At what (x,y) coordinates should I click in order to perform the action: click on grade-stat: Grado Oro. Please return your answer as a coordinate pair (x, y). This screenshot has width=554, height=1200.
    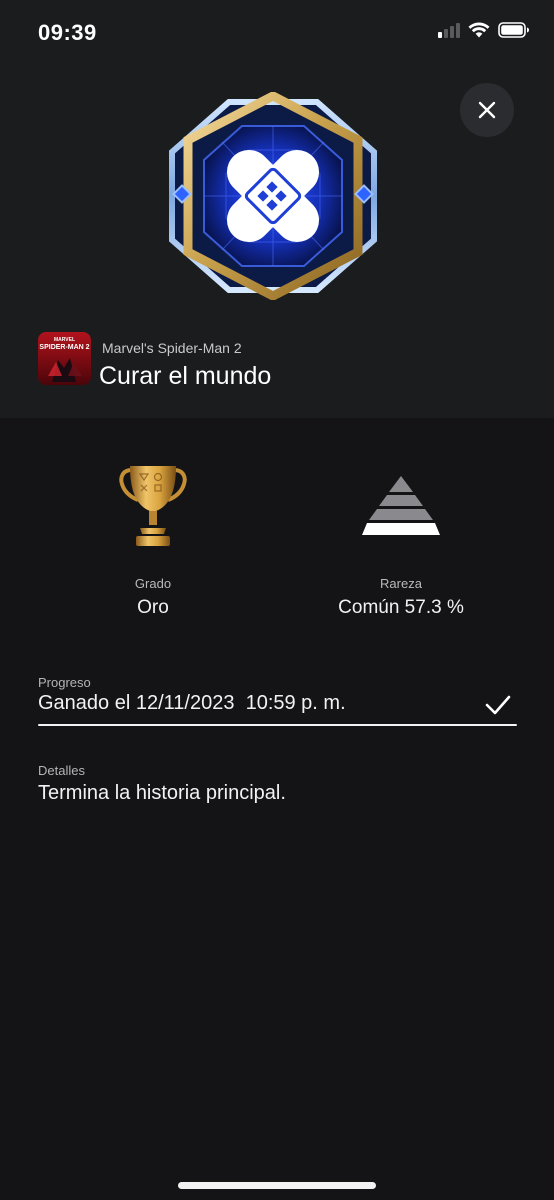
    Looking at the image, I should click on (153, 540).